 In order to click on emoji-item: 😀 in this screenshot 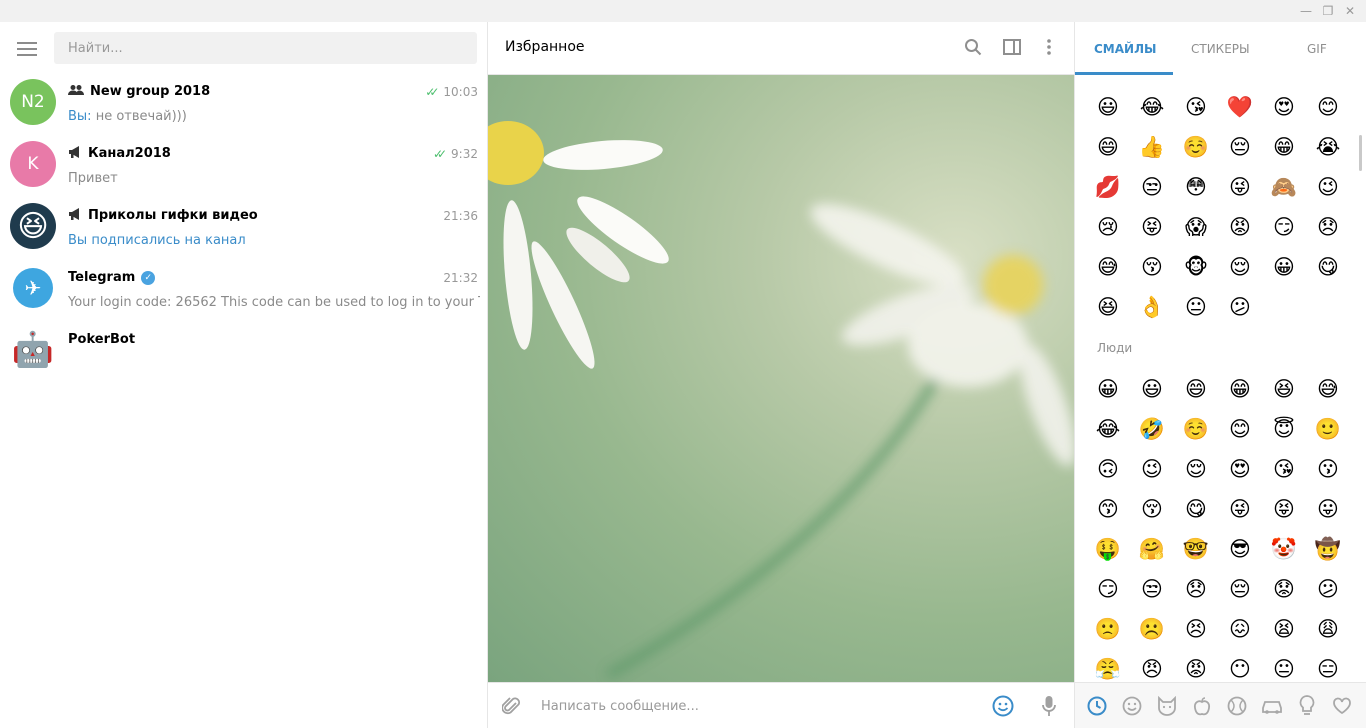, I will do `click(1108, 389)`.